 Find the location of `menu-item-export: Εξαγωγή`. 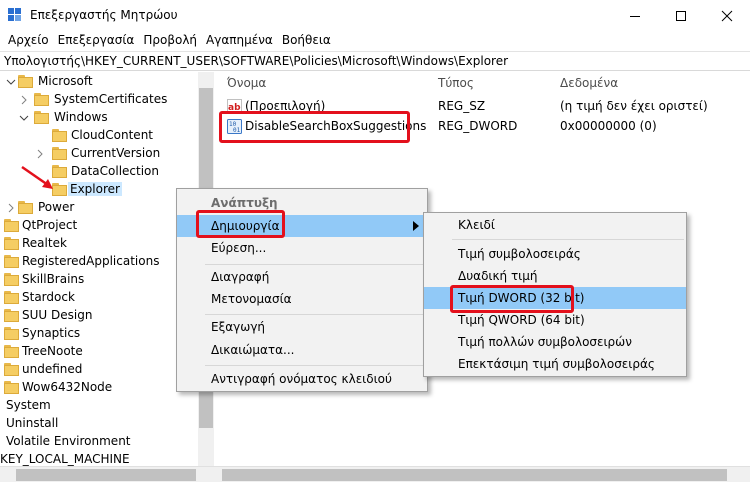

menu-item-export: Εξαγωγή is located at coordinates (302, 327).